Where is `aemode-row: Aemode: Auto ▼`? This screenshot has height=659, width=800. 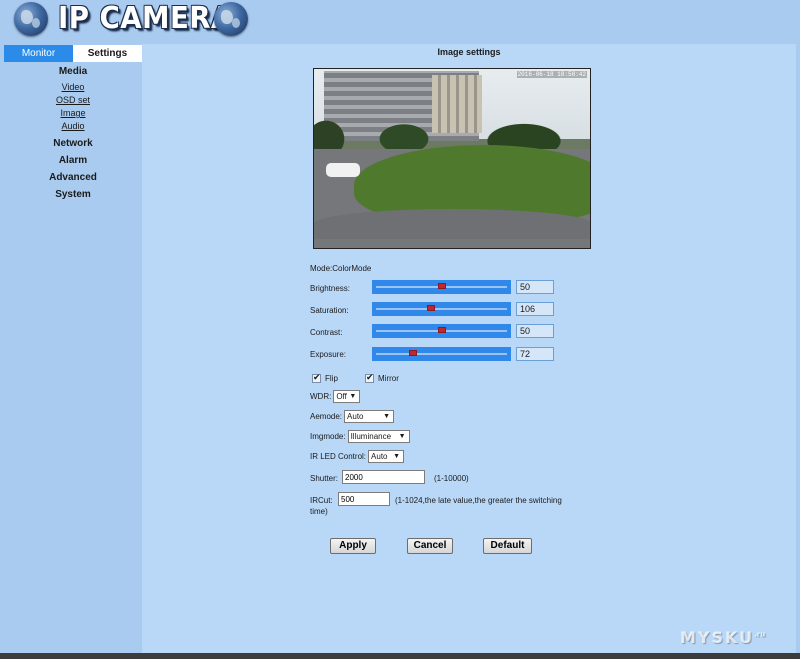 aemode-row: Aemode: Auto ▼ is located at coordinates (352, 416).